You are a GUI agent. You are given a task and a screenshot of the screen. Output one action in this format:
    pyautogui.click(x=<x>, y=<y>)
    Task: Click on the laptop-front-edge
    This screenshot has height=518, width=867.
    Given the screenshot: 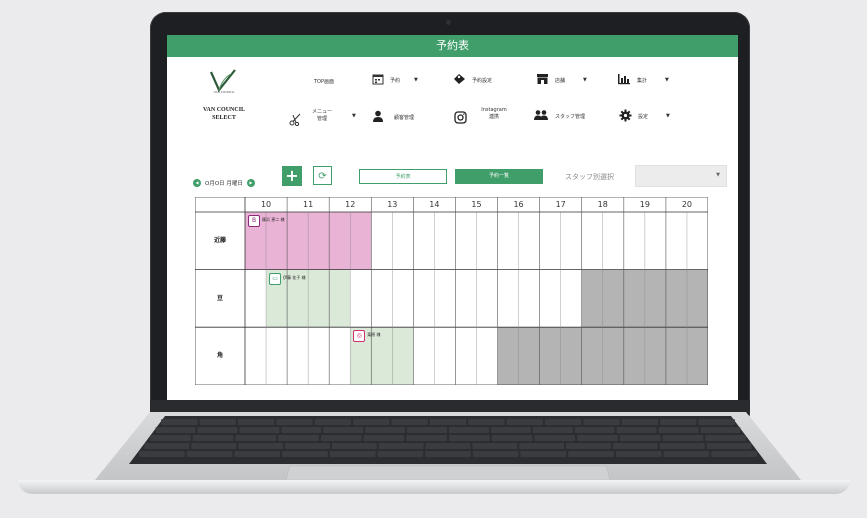 What is the action you would take?
    pyautogui.click(x=434, y=487)
    